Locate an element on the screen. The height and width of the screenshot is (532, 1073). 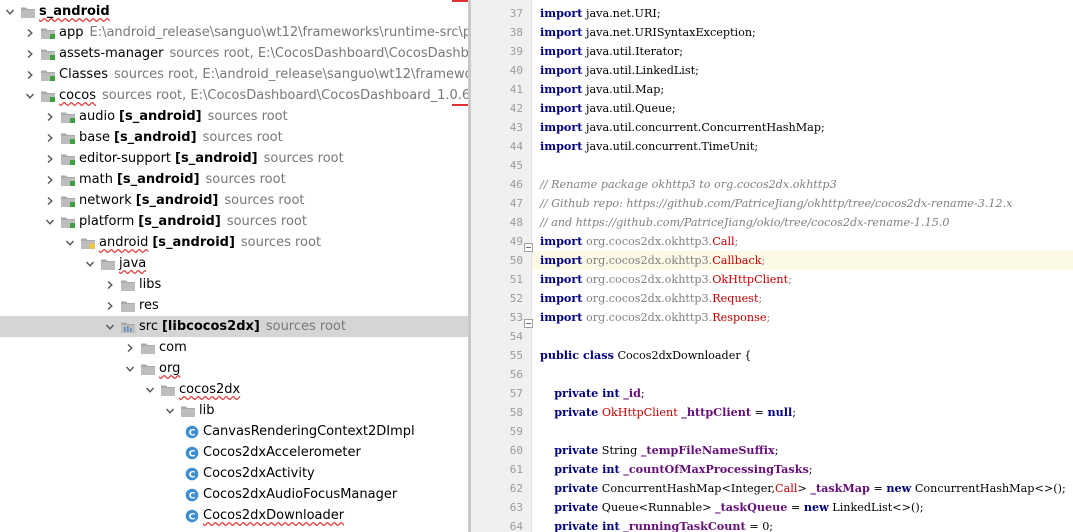
code-line: import java.util.Queue; is located at coordinates (608, 108).